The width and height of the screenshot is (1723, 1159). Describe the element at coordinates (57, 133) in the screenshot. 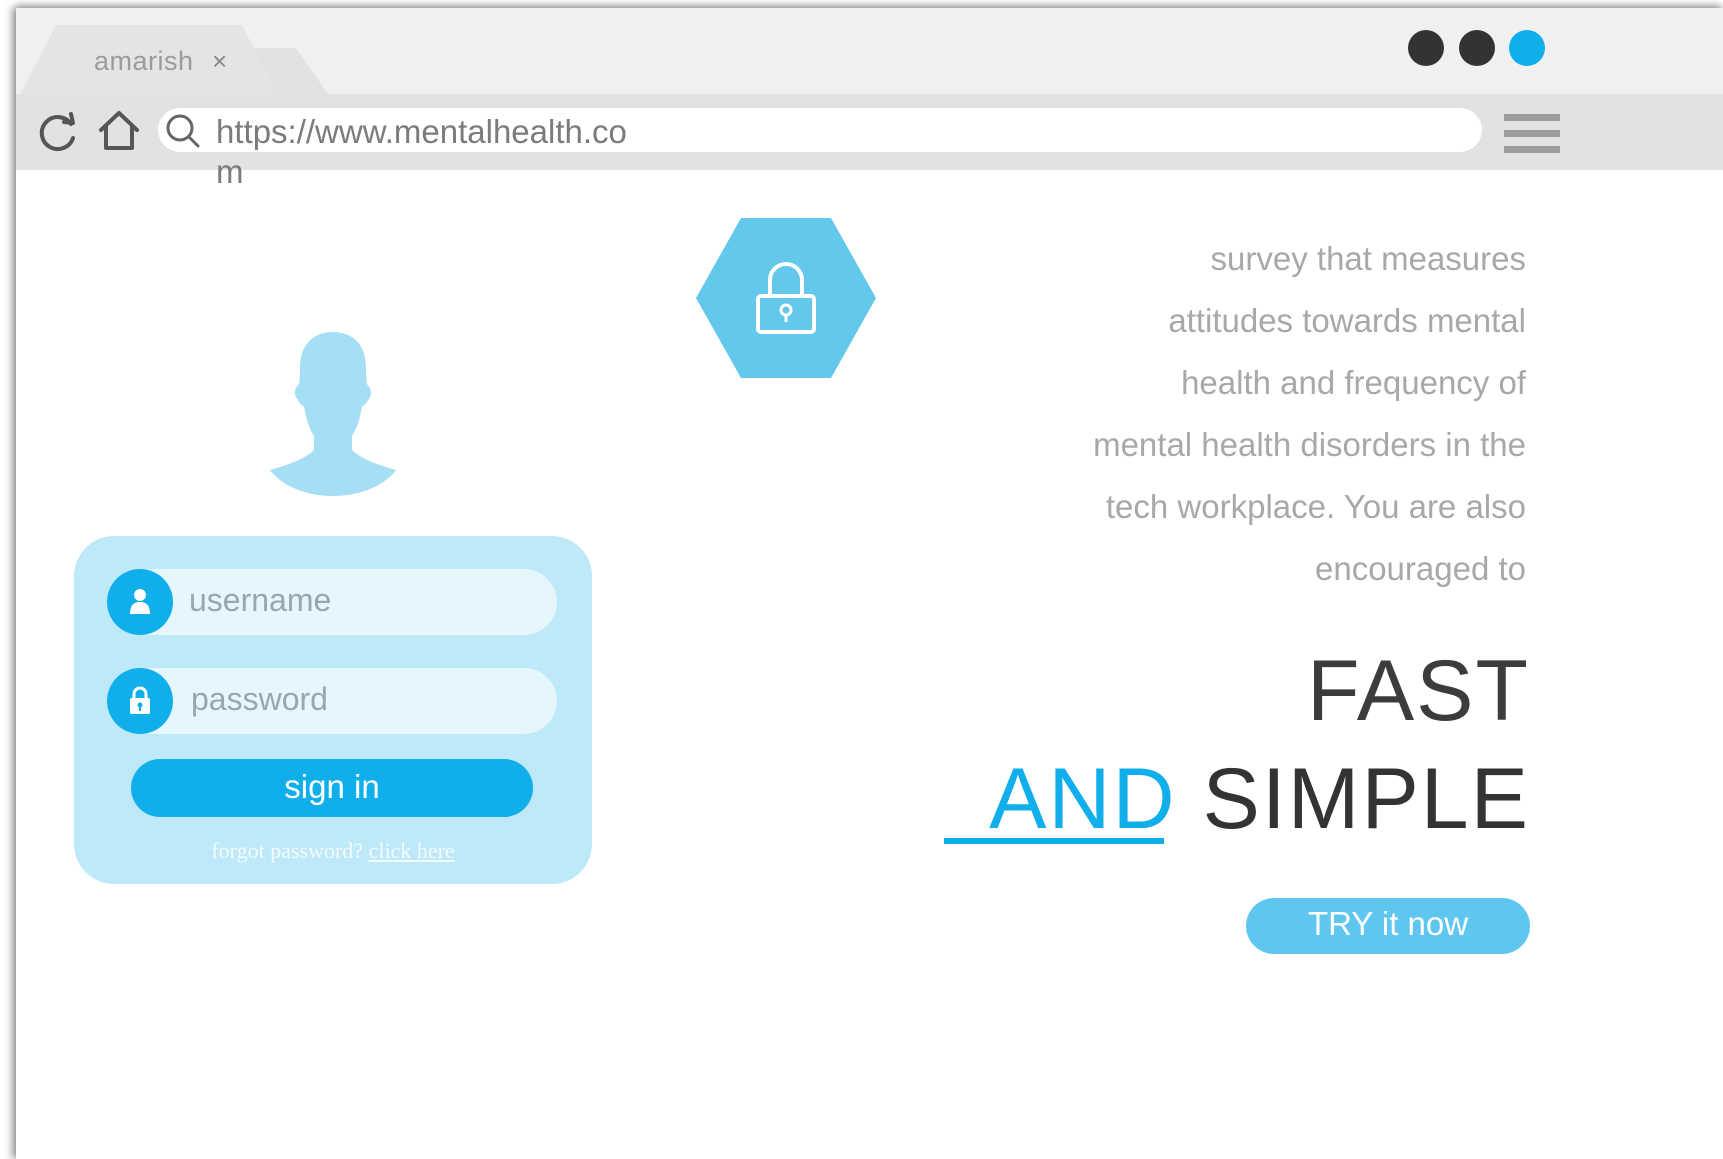

I see `refresh-icon` at that location.